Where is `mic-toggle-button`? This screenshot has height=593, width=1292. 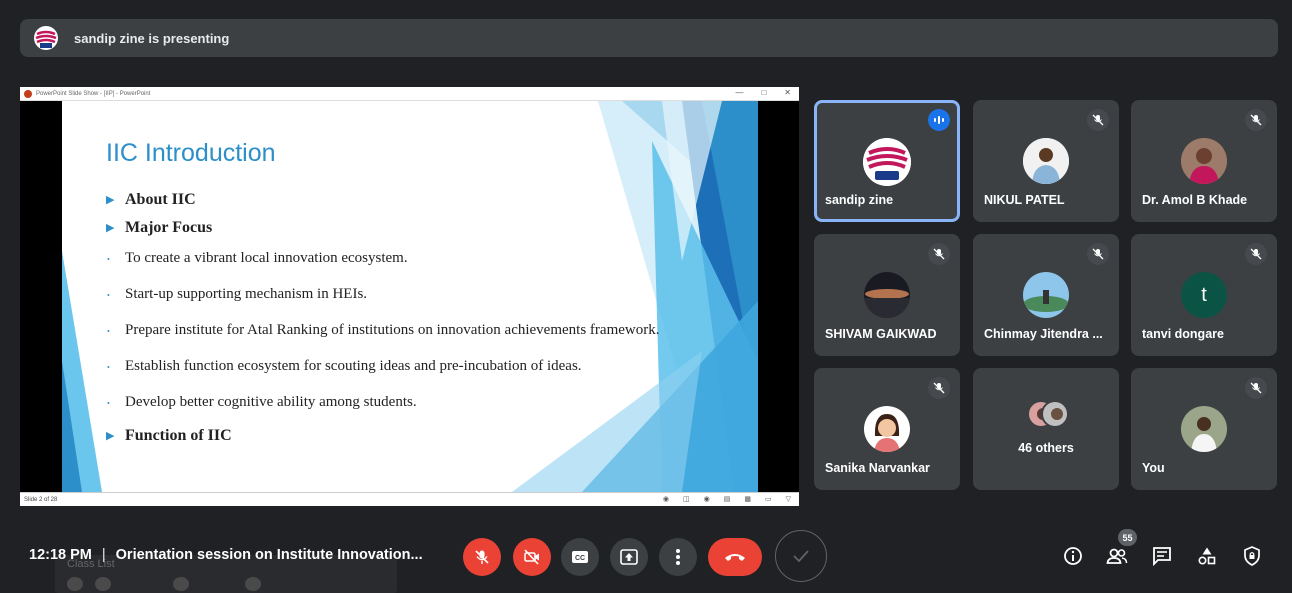 mic-toggle-button is located at coordinates (482, 557).